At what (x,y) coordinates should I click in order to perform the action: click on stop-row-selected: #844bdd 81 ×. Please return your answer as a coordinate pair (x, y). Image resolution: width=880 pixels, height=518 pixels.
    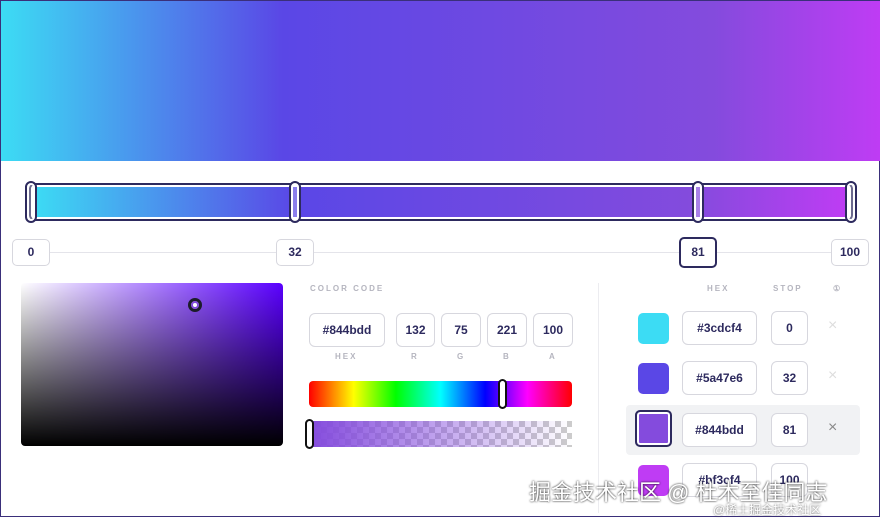
    Looking at the image, I should click on (743, 430).